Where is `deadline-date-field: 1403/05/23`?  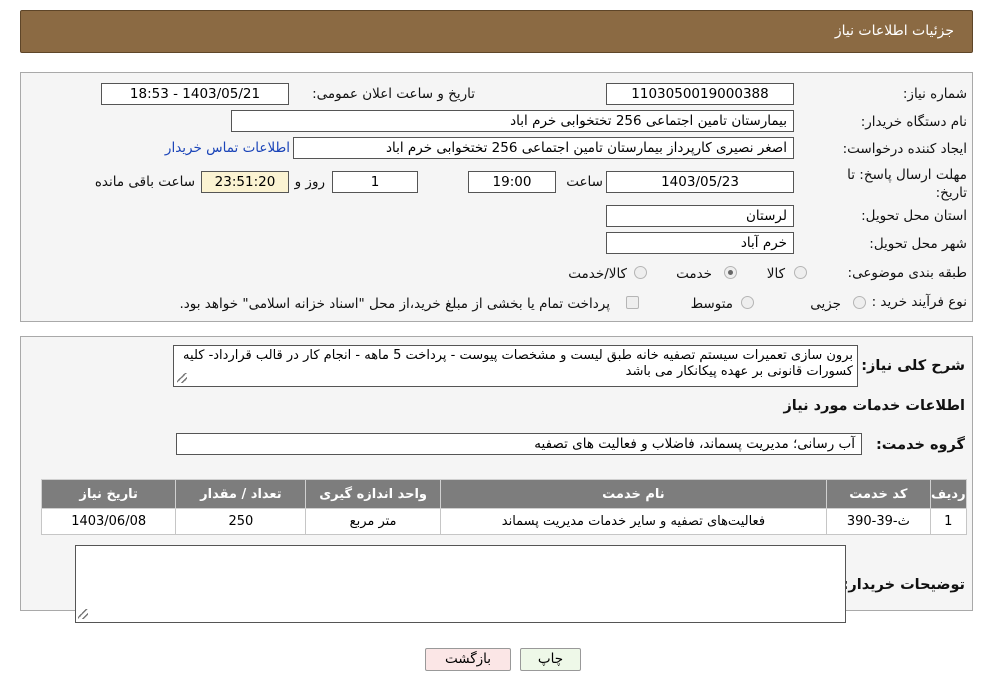 deadline-date-field: 1403/05/23 is located at coordinates (700, 182).